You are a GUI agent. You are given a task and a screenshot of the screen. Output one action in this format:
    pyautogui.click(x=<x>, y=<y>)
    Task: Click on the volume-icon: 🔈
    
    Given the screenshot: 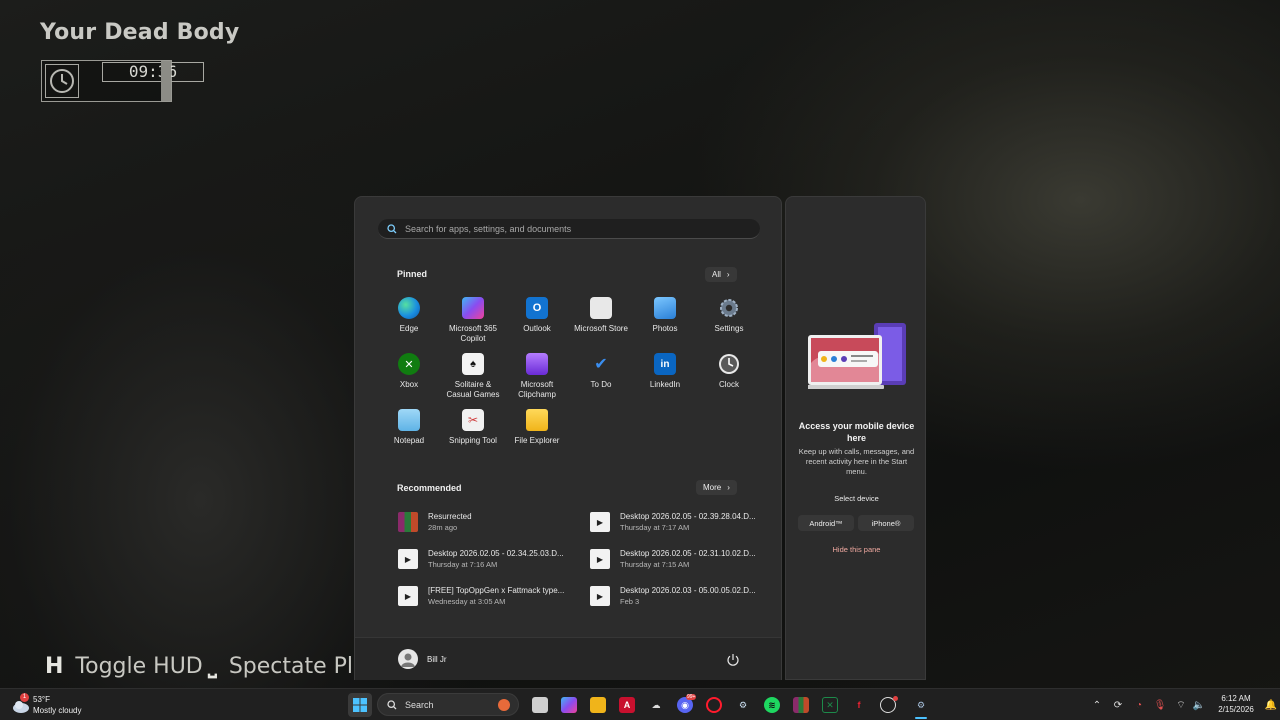 What is the action you would take?
    pyautogui.click(x=1199, y=705)
    